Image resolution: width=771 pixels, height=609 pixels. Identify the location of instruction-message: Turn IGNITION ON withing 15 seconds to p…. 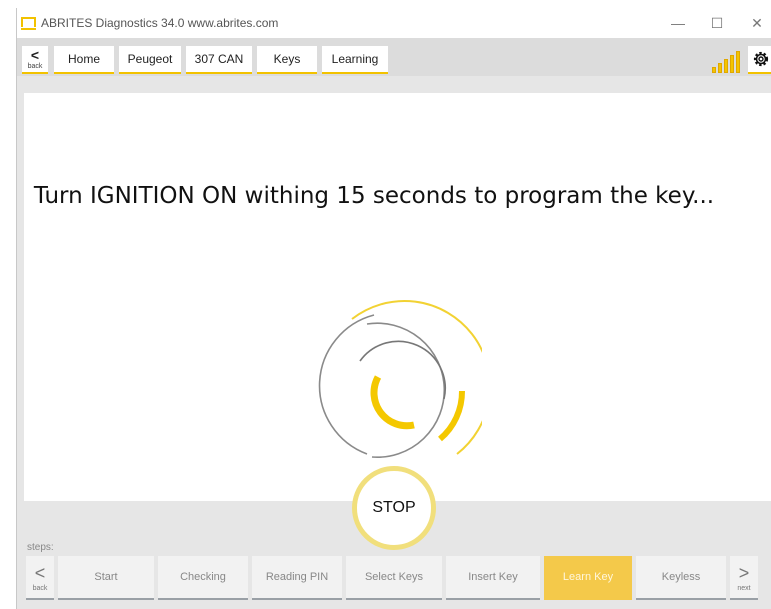
(374, 196).